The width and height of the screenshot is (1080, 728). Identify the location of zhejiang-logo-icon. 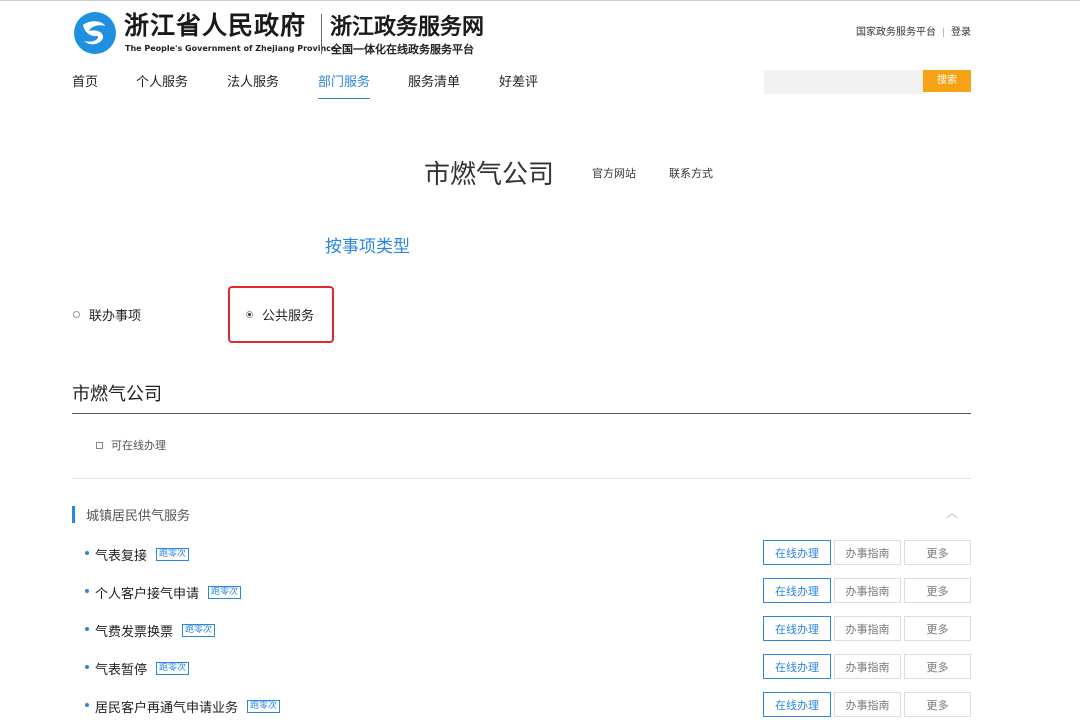
(95, 33).